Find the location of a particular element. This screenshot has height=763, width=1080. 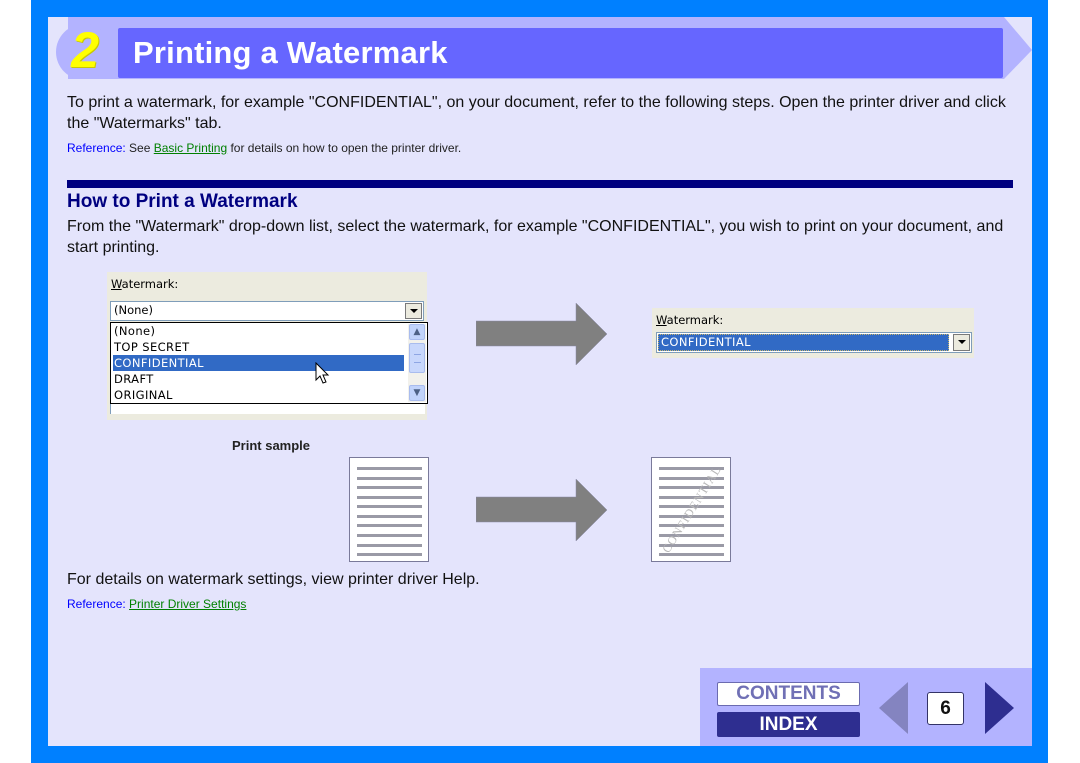

print-sample-label: Print sample is located at coordinates (271, 445).